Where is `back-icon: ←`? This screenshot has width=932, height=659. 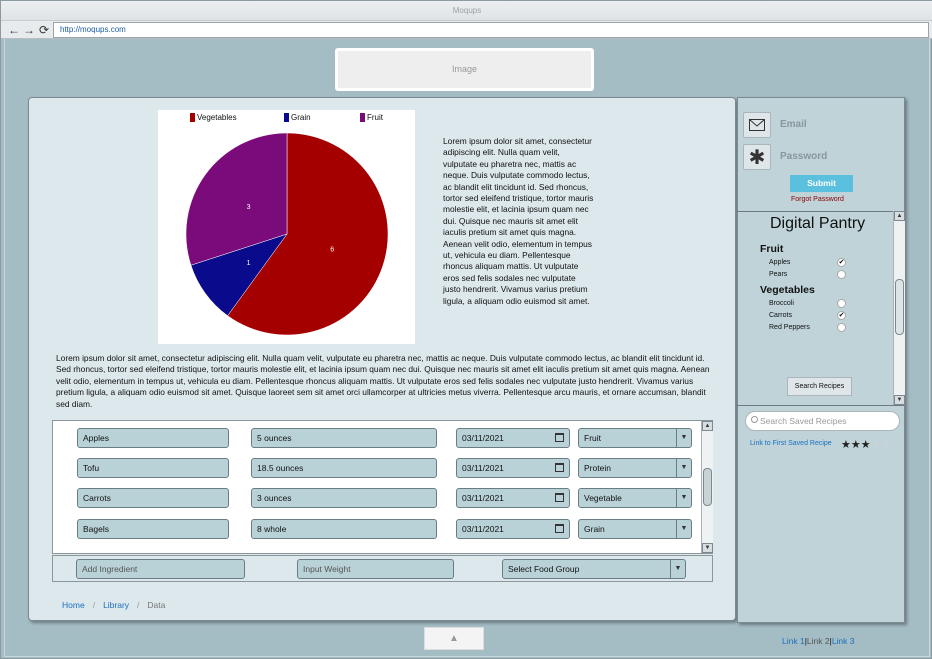
back-icon: ← is located at coordinates (14, 30).